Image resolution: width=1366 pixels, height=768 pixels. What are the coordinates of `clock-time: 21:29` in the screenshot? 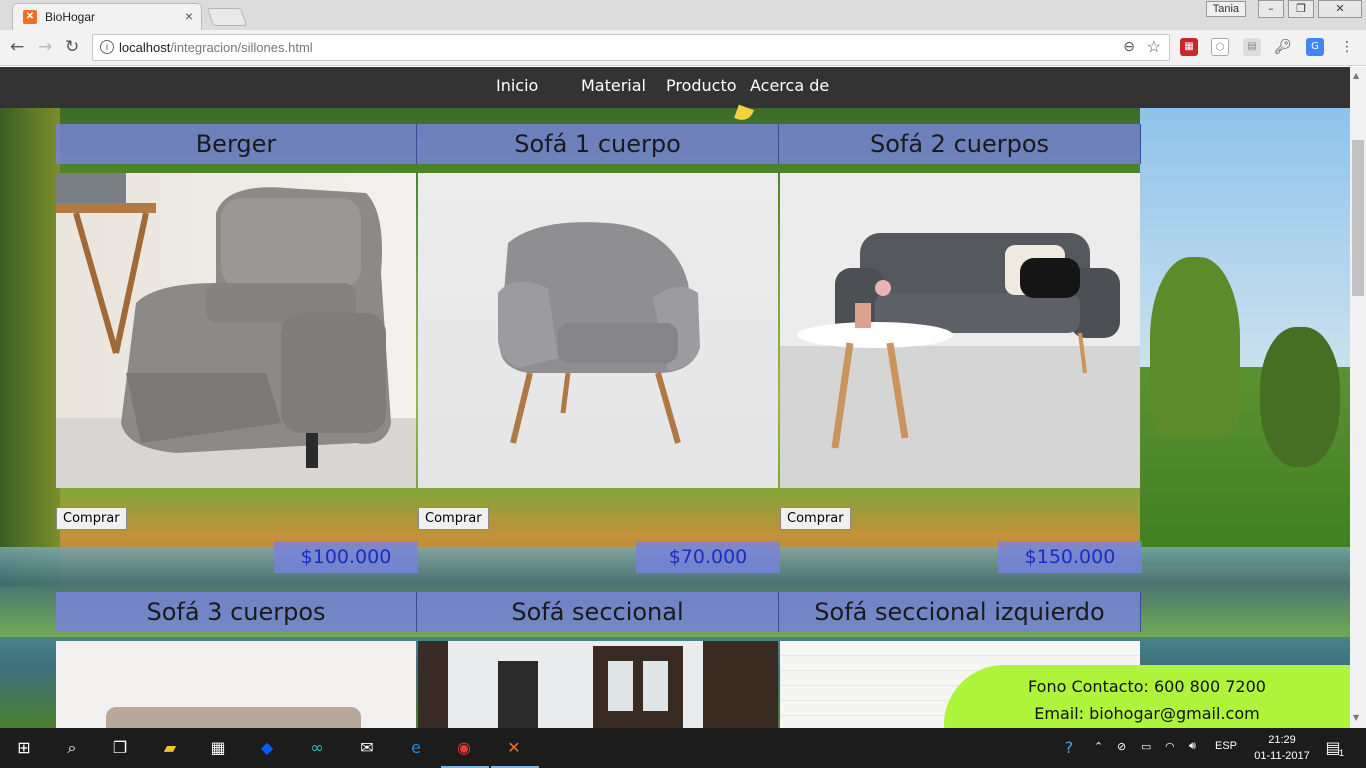 It's located at (1282, 740).